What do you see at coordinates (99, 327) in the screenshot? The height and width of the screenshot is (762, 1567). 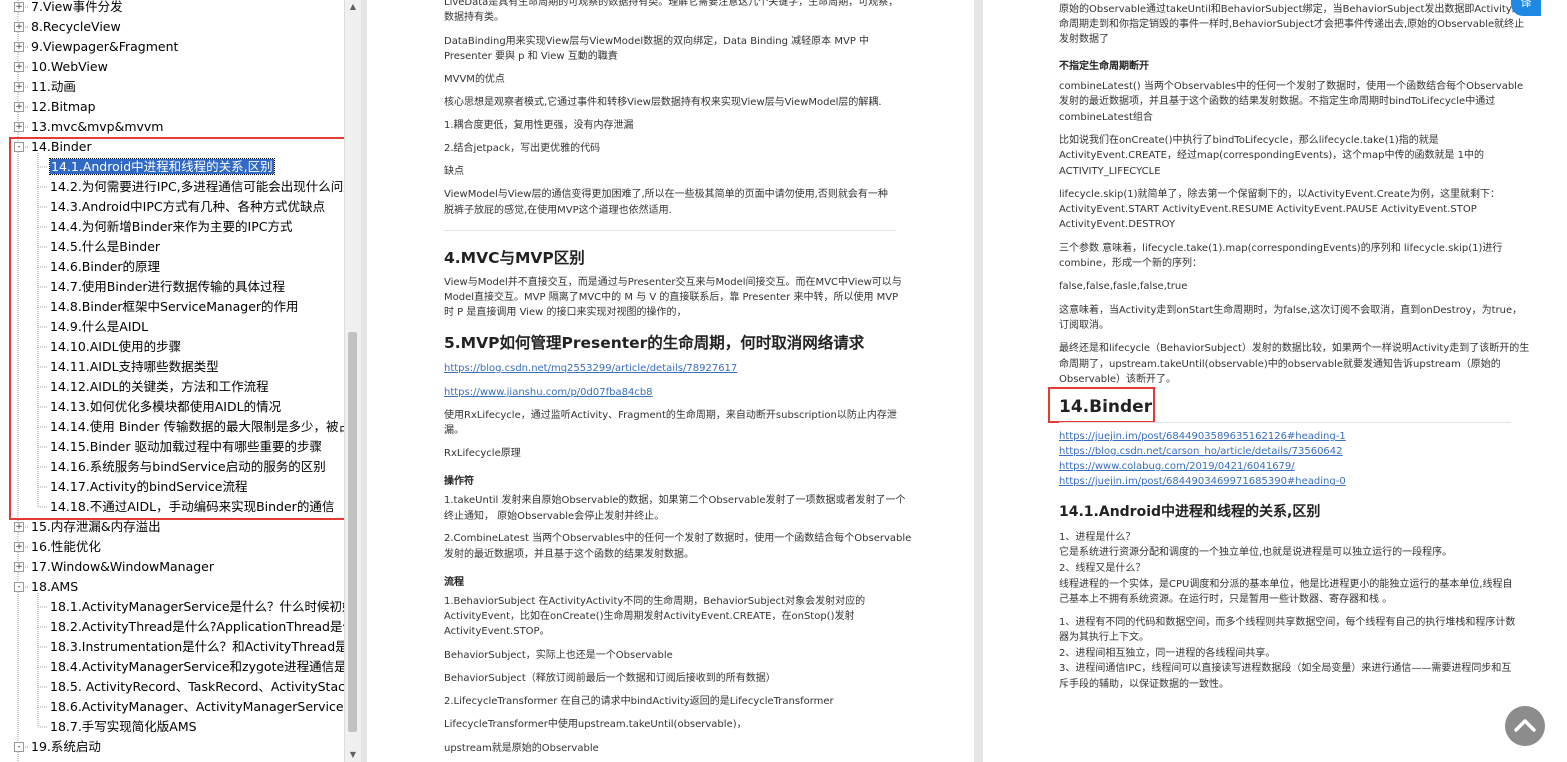 I see `tree-item-section: 14.9.什么是AIDL` at bounding box center [99, 327].